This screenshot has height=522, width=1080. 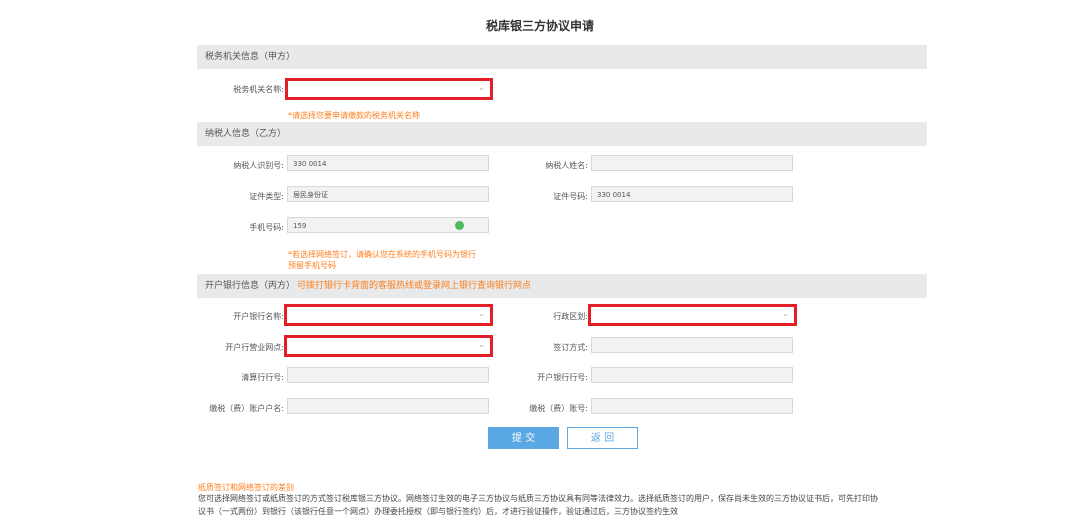 I want to click on taxpayer-name-label: 纳税人姓名:, so click(x=566, y=165).